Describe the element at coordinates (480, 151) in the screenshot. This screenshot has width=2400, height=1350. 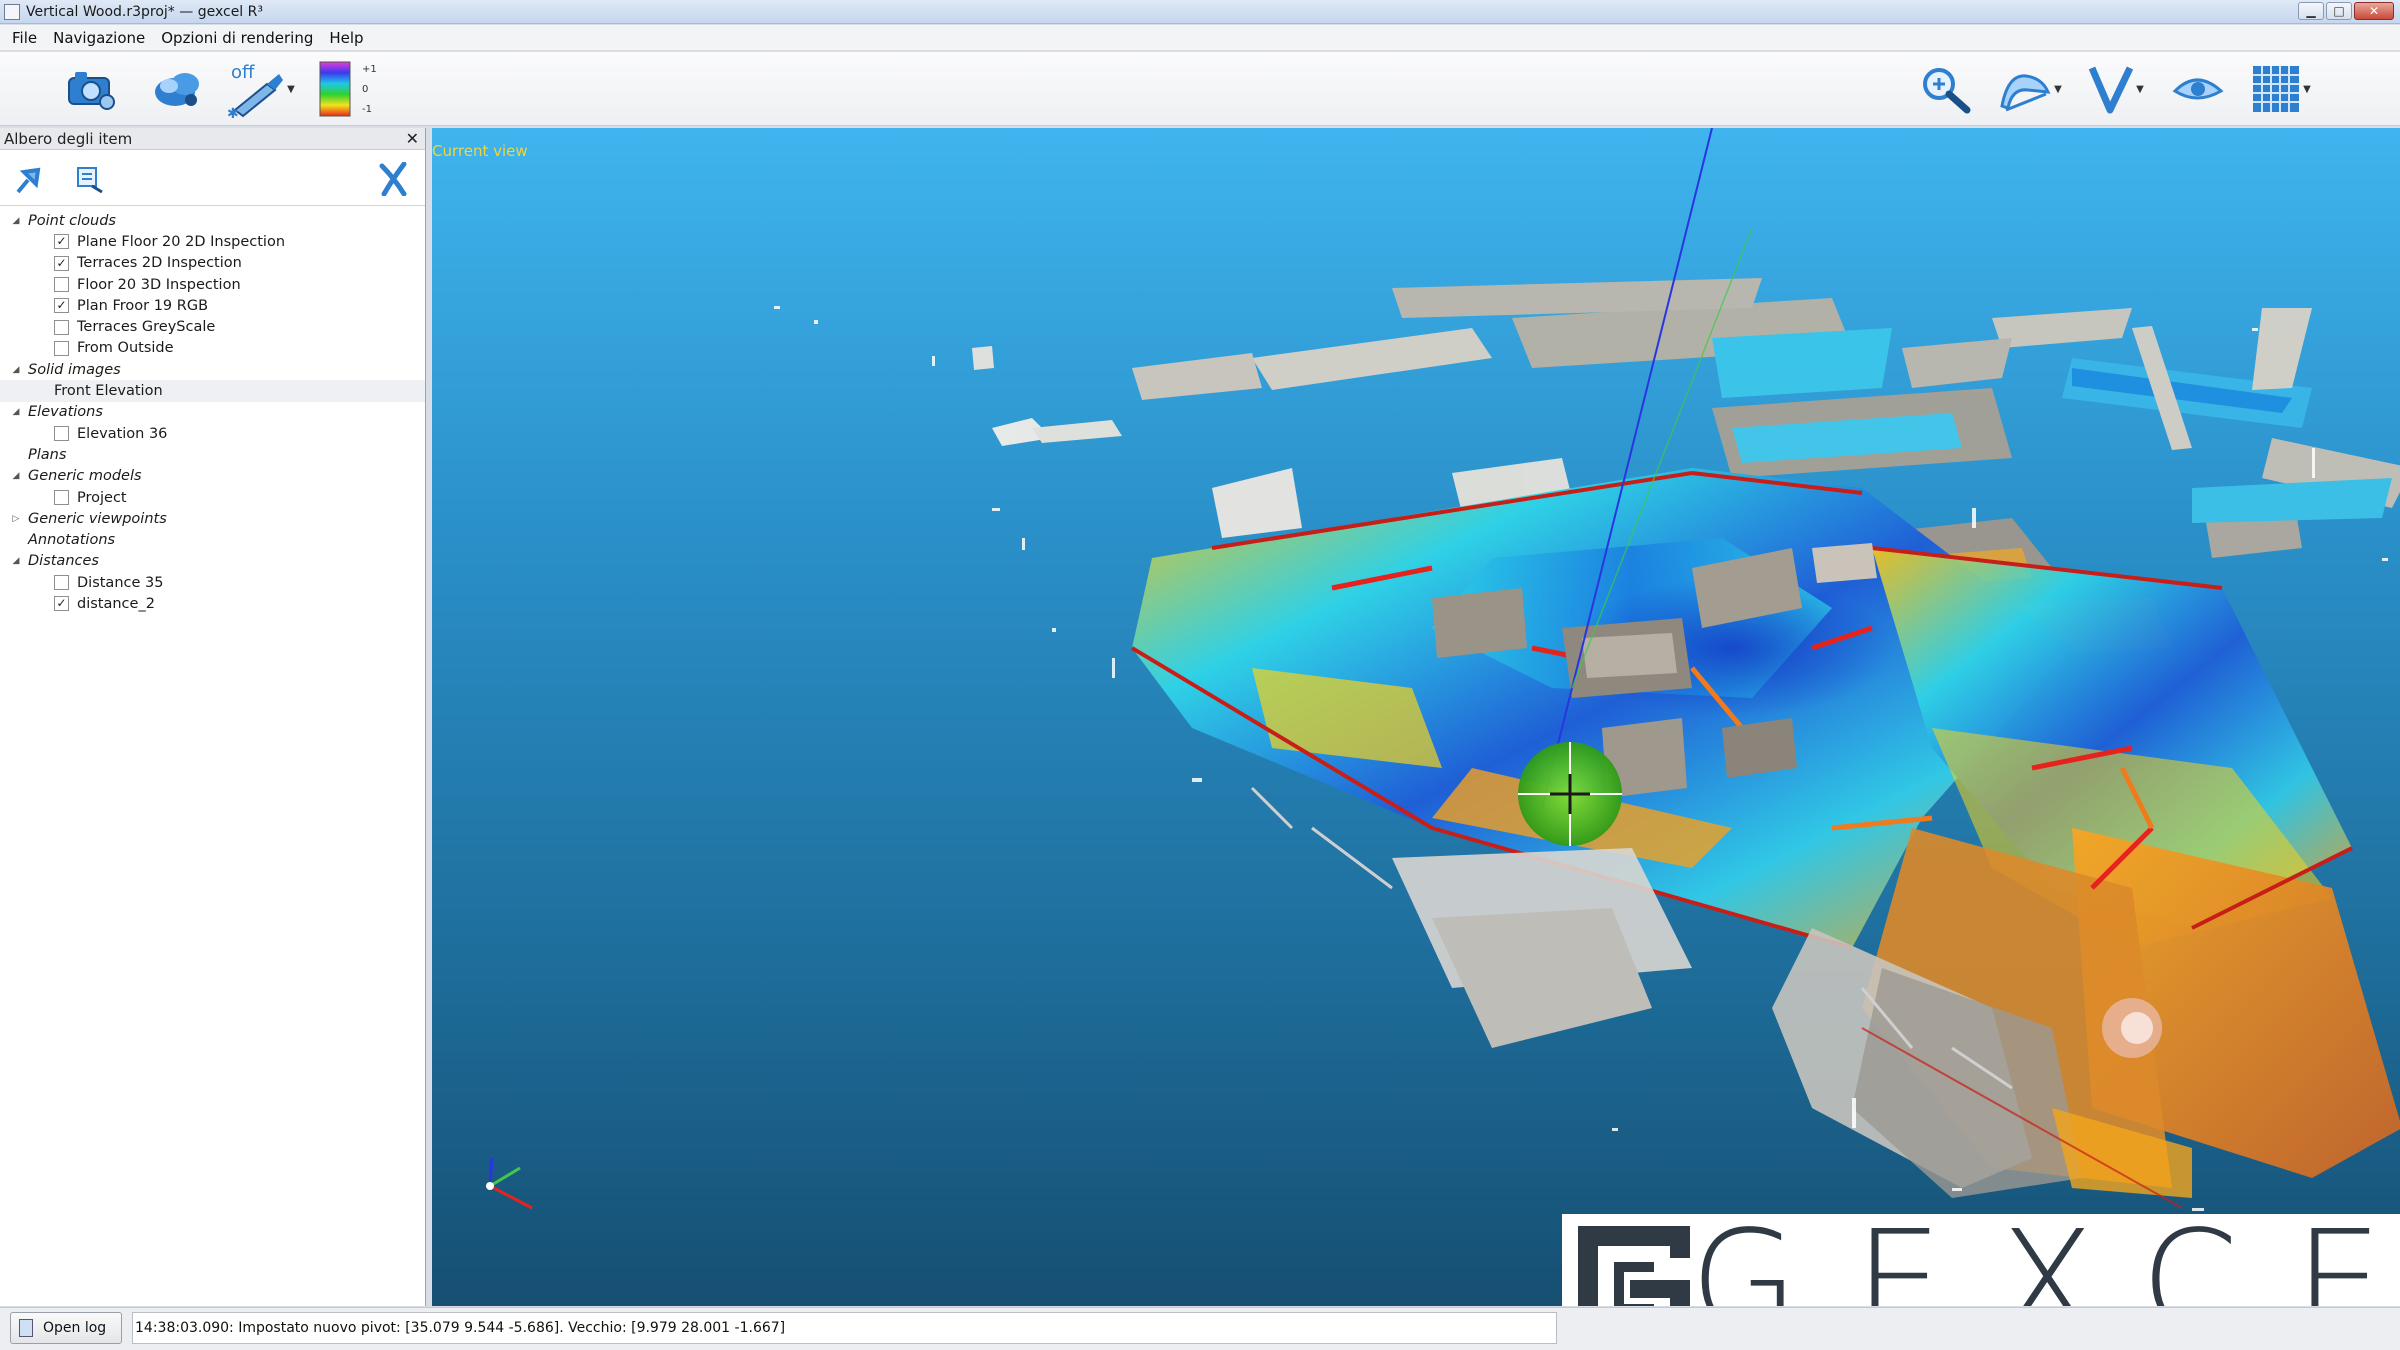
I see `current-view-label: Current view` at that location.